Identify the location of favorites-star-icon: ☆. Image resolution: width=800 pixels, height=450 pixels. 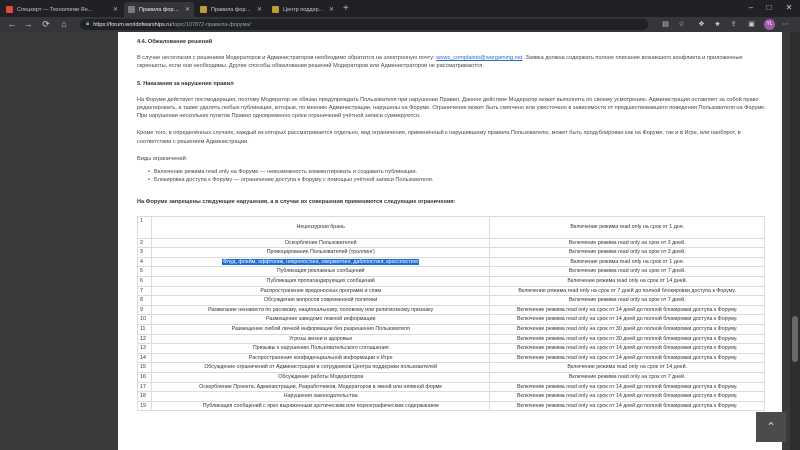
(681, 24).